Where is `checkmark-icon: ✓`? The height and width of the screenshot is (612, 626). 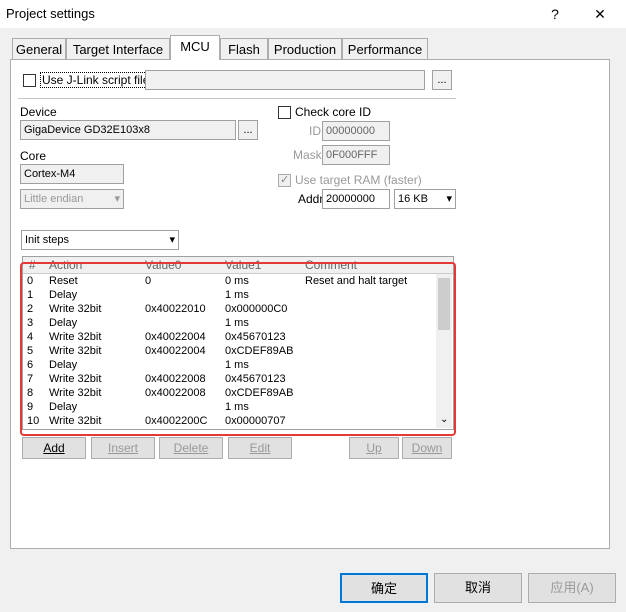
checkmark-icon: ✓ is located at coordinates (285, 180).